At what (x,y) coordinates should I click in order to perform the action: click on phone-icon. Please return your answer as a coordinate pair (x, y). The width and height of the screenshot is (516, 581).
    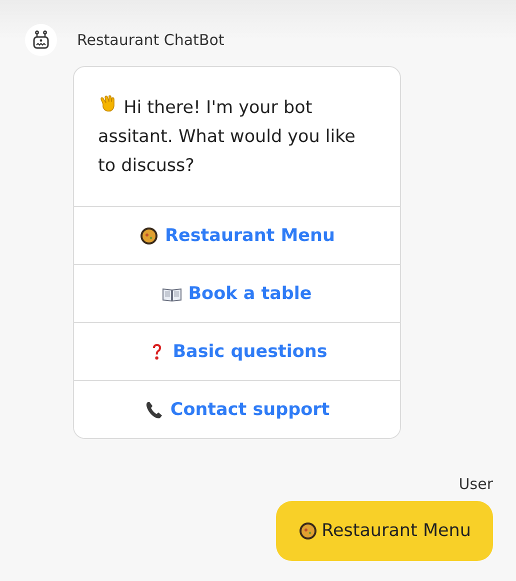
    Looking at the image, I should click on (154, 410).